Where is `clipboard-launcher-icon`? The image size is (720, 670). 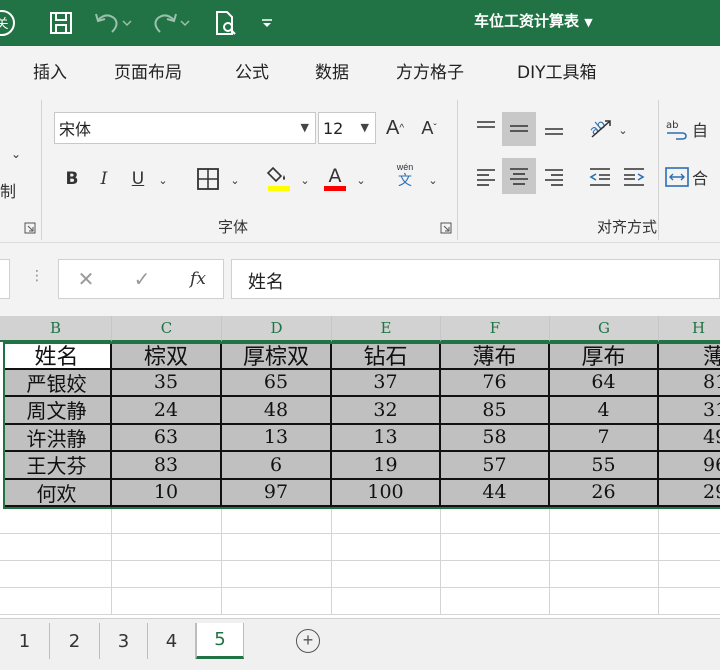 clipboard-launcher-icon is located at coordinates (30, 228).